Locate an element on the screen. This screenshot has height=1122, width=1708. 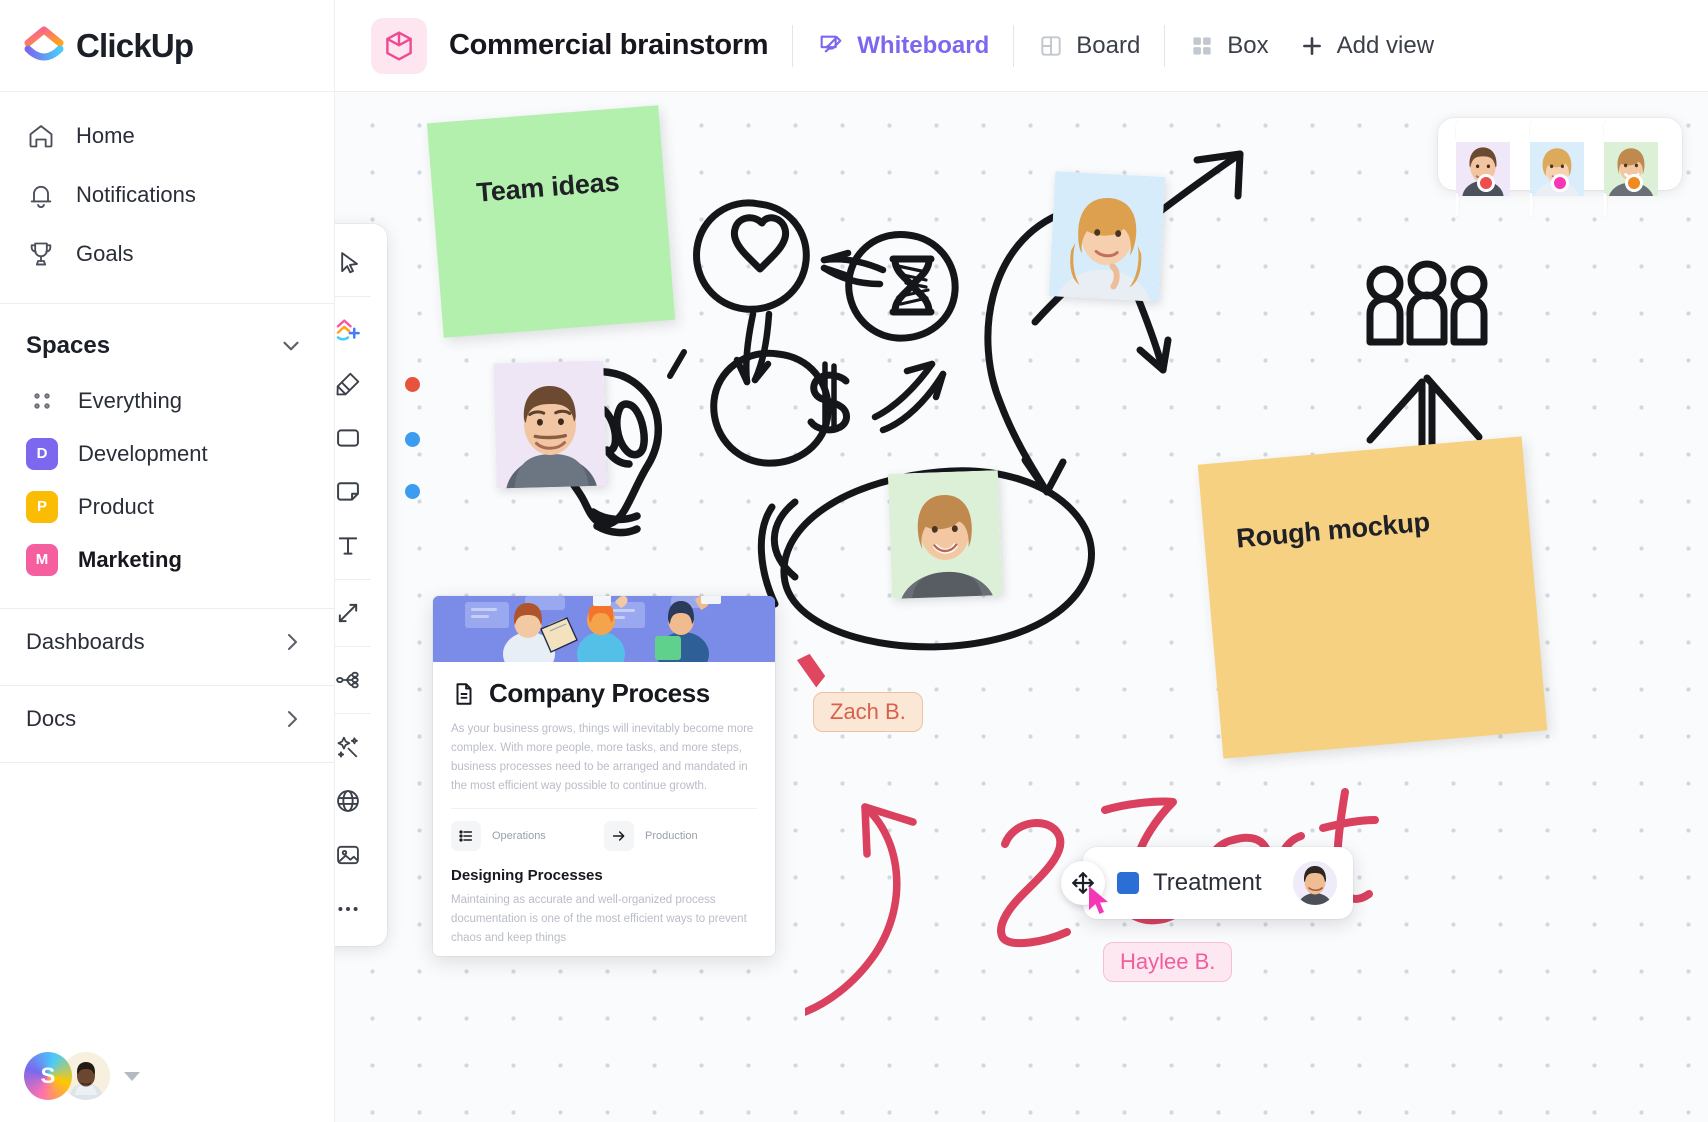
trophy-icon is located at coordinates (41, 254).